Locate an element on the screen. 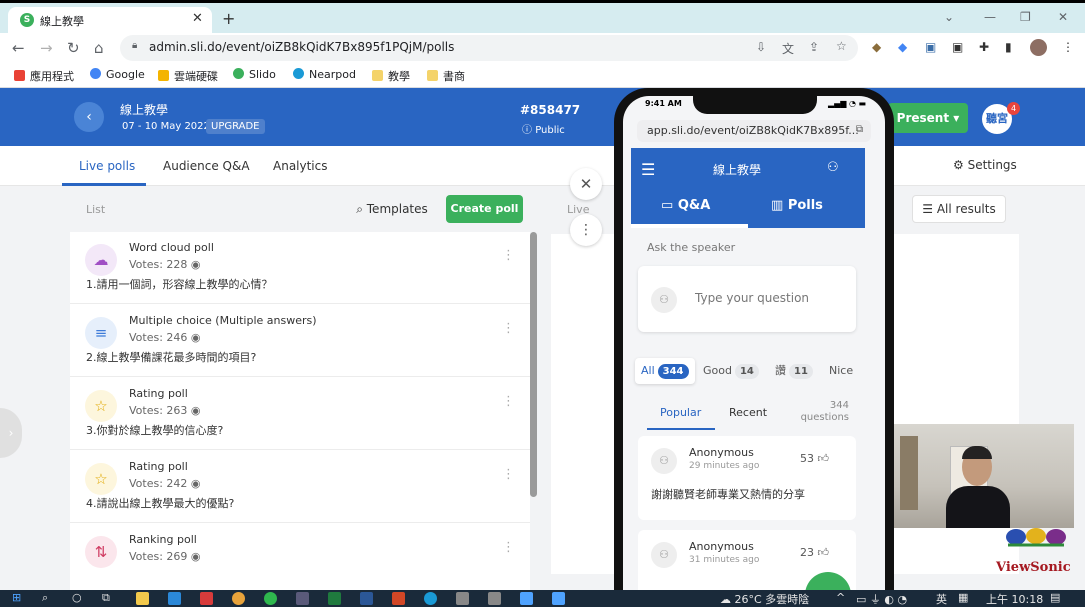 The width and height of the screenshot is (1085, 607). all-results-button: ☰ All results is located at coordinates (959, 209).